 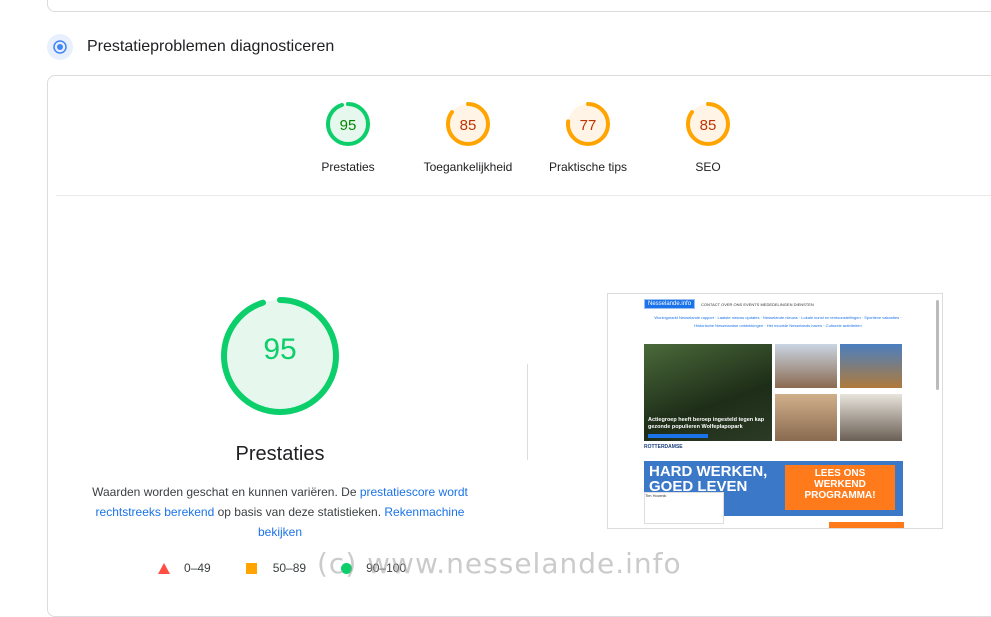 I want to click on thumb-logo: Nesselande.info, so click(x=670, y=304).